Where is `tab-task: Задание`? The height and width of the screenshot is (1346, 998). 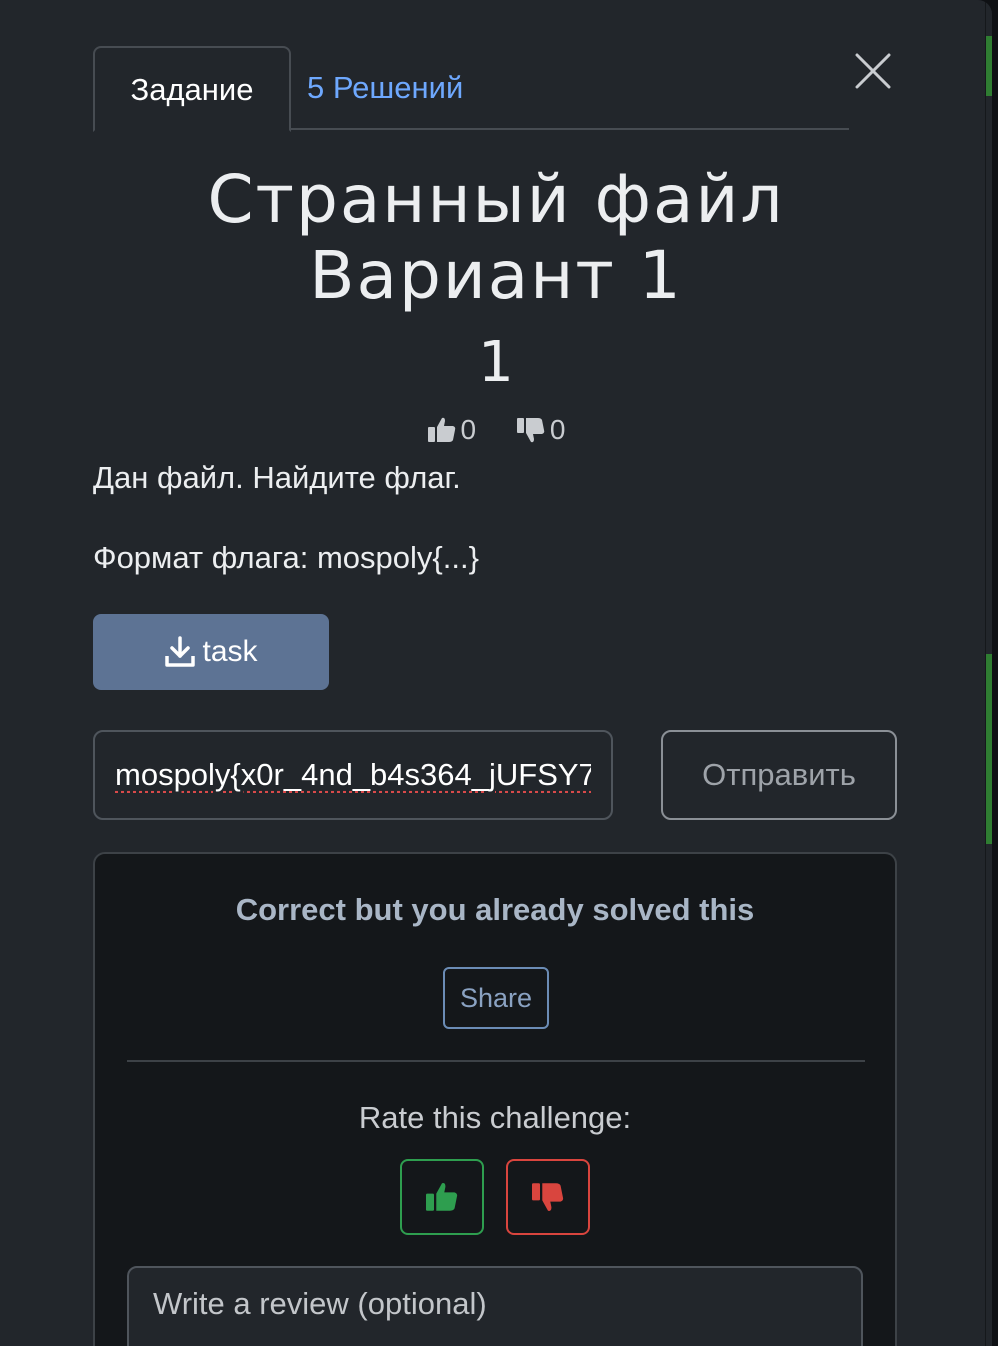 tab-task: Задание is located at coordinates (192, 89).